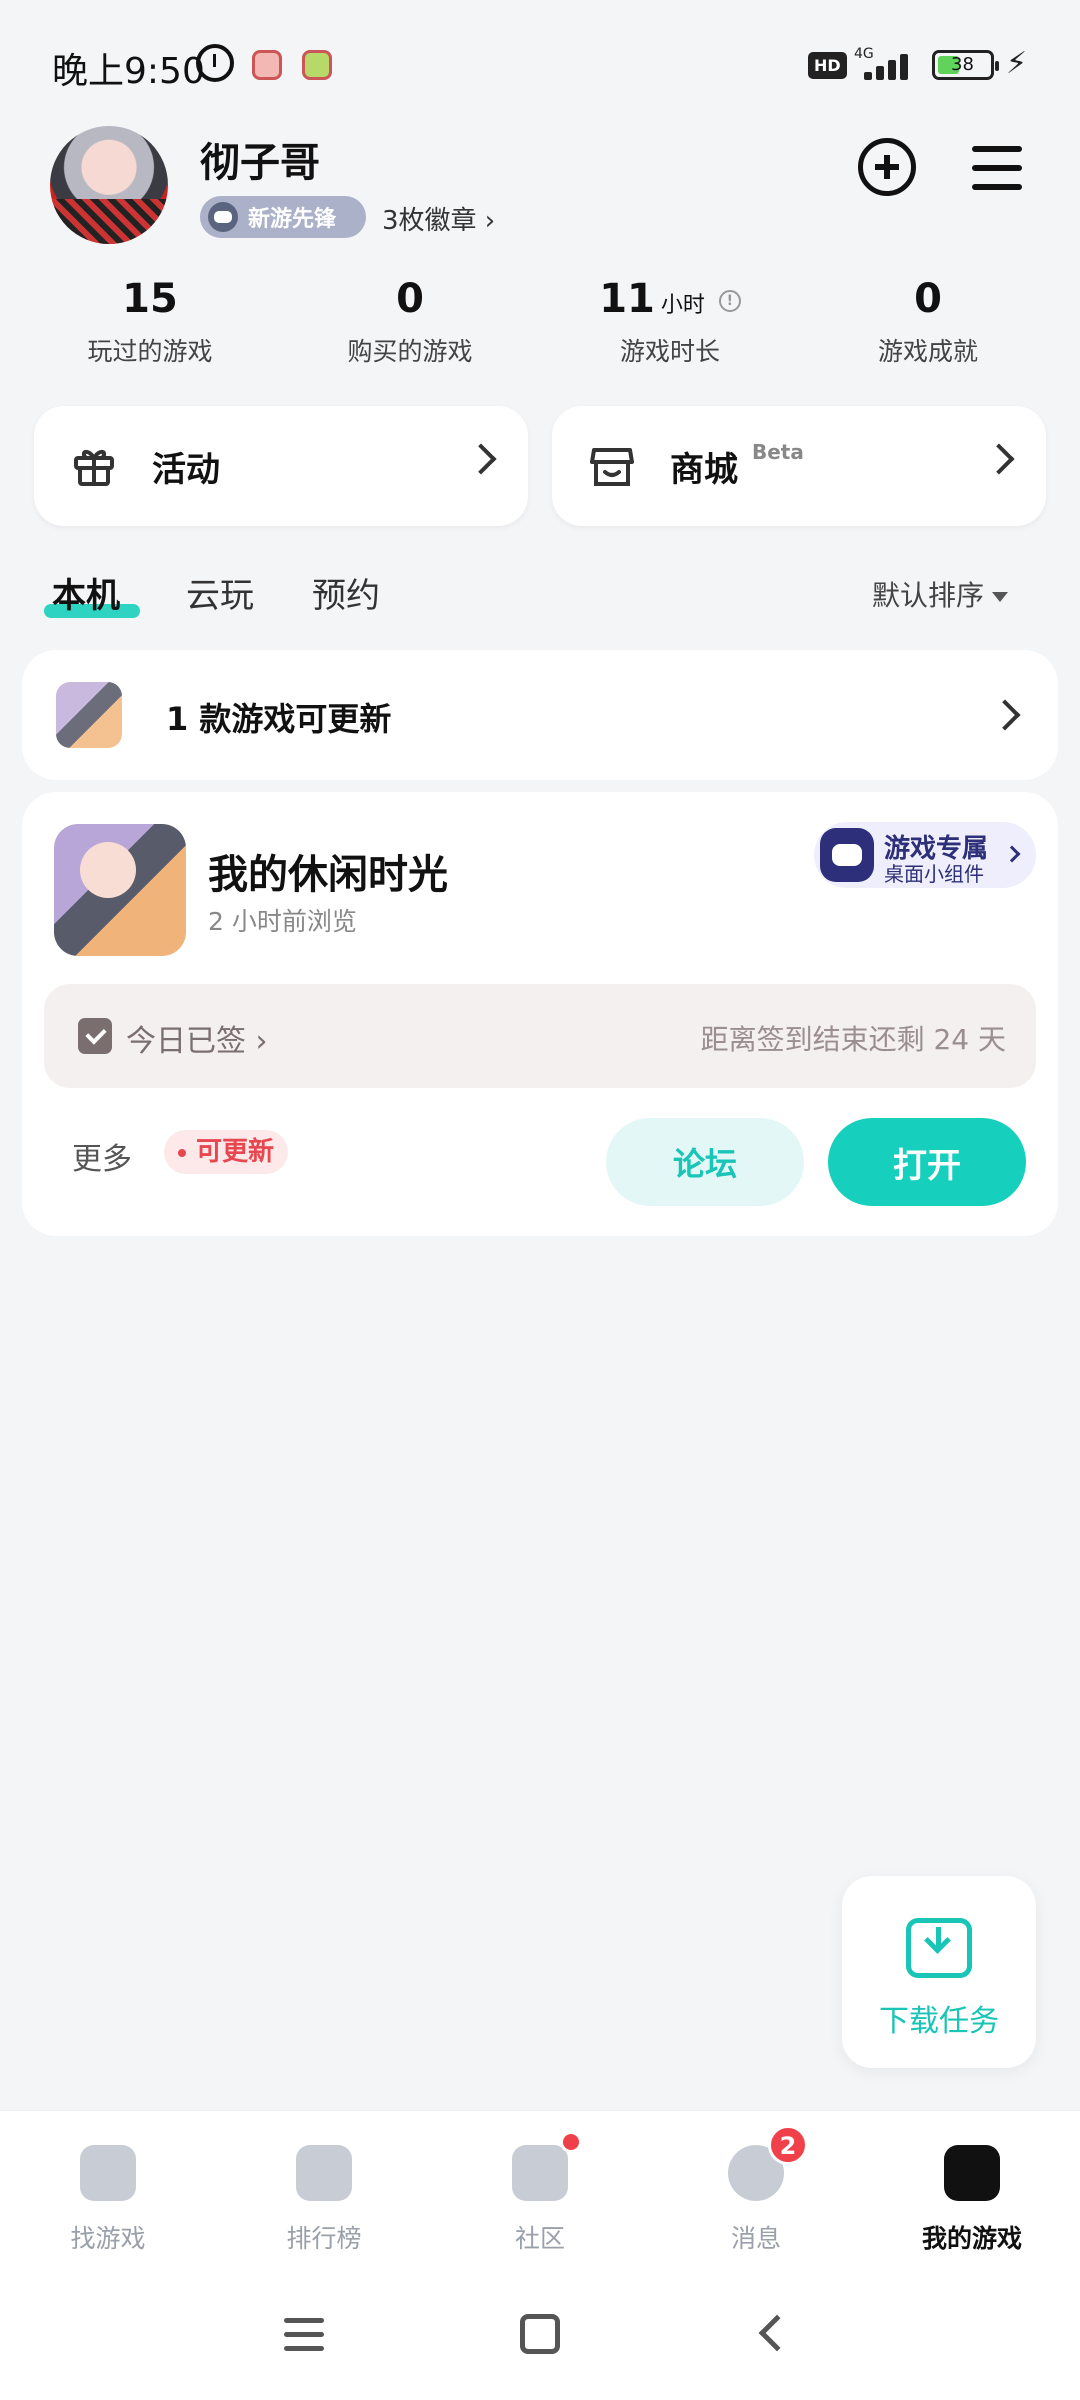 The image size is (1080, 2400). What do you see at coordinates (777, 2333) in the screenshot?
I see `back-button` at bounding box center [777, 2333].